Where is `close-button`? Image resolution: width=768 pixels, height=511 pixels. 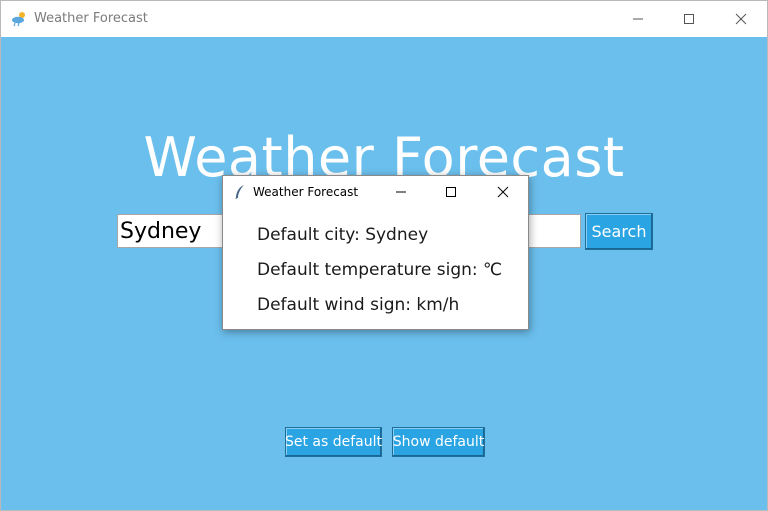
close-button is located at coordinates (741, 19).